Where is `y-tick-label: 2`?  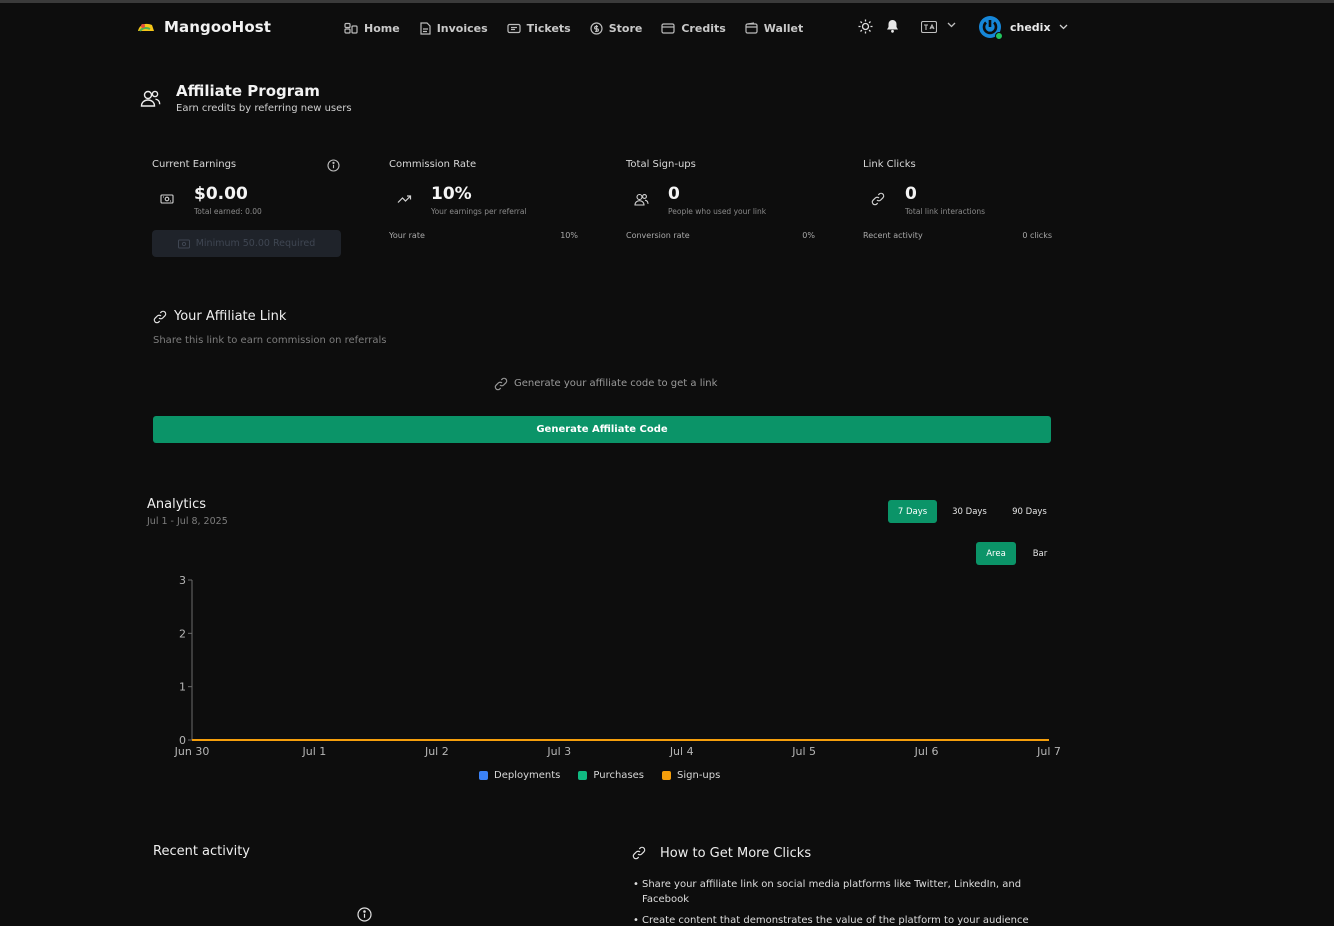 y-tick-label: 2 is located at coordinates (182, 633).